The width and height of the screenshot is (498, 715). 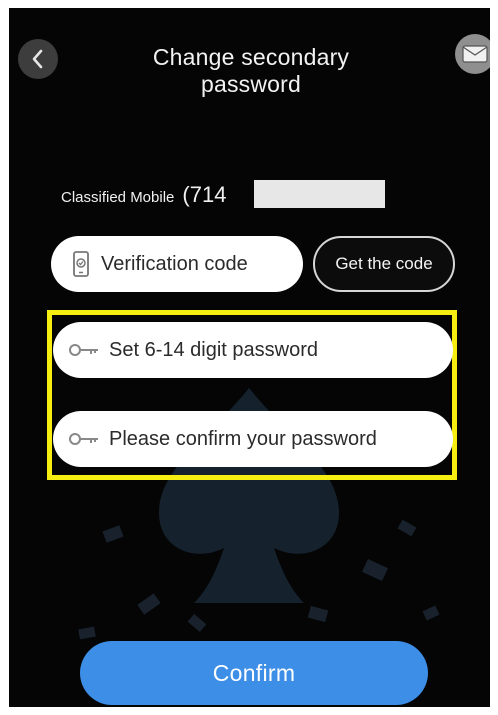 I want to click on new-password-input: Set 6-14 digit password, so click(x=253, y=350).